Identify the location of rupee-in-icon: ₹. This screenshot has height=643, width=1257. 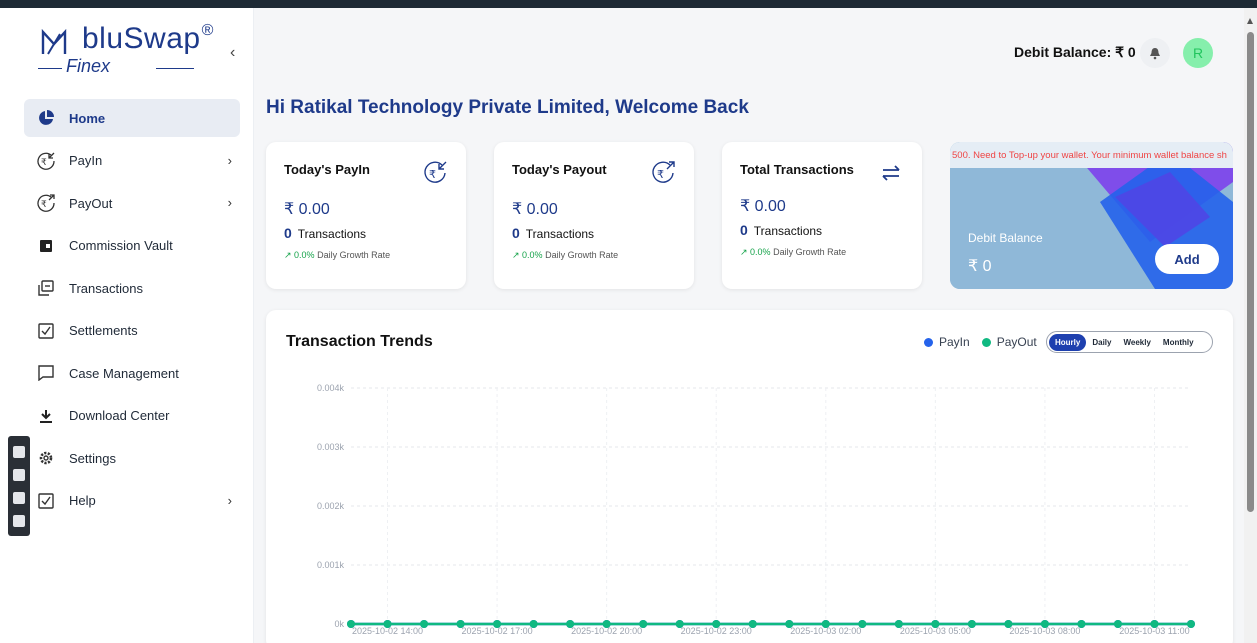
(435, 172).